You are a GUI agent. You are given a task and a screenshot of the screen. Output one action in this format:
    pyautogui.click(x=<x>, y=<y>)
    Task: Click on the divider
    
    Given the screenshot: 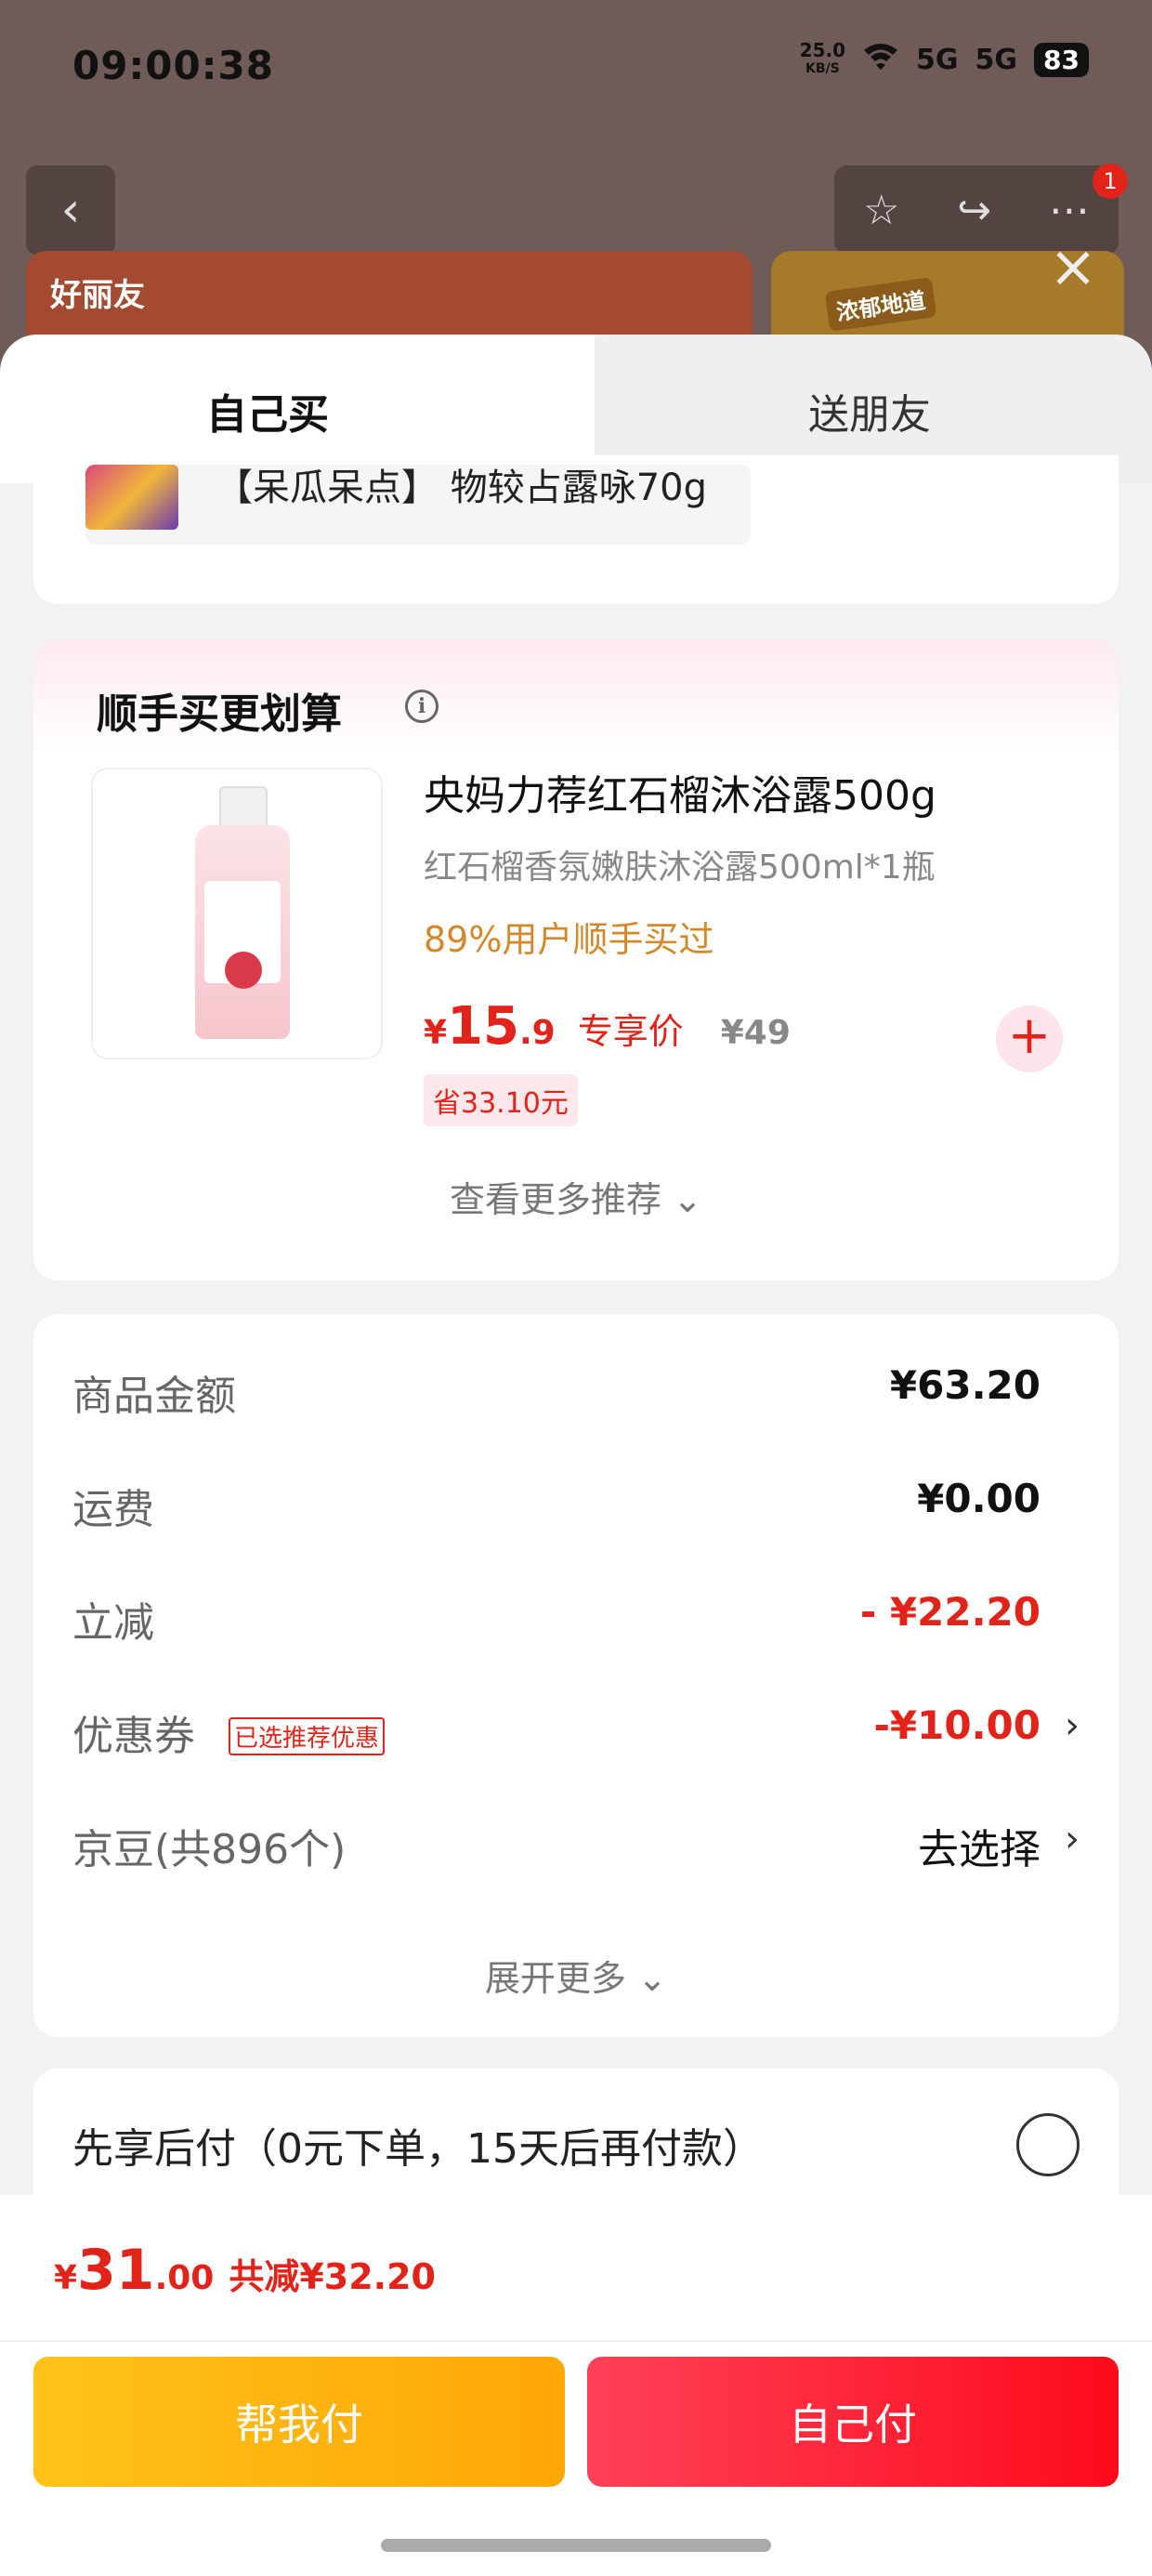 What is the action you would take?
    pyautogui.click(x=576, y=2341)
    